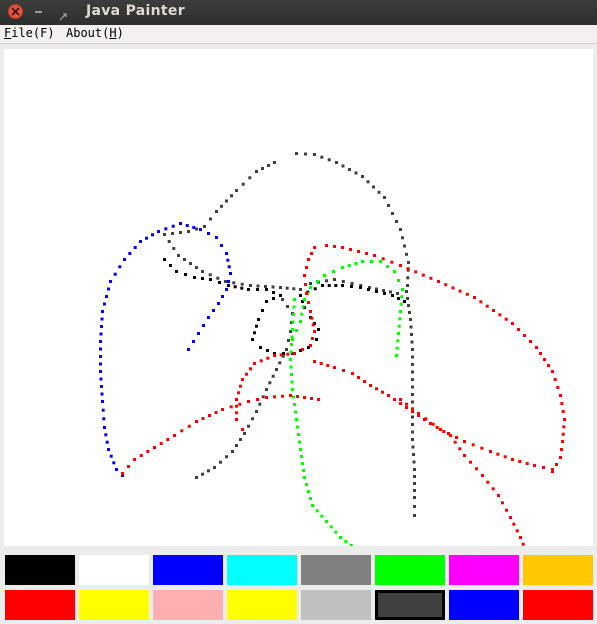 Image resolution: width=597 pixels, height=624 pixels. I want to click on menu-about: About(H), so click(95, 33).